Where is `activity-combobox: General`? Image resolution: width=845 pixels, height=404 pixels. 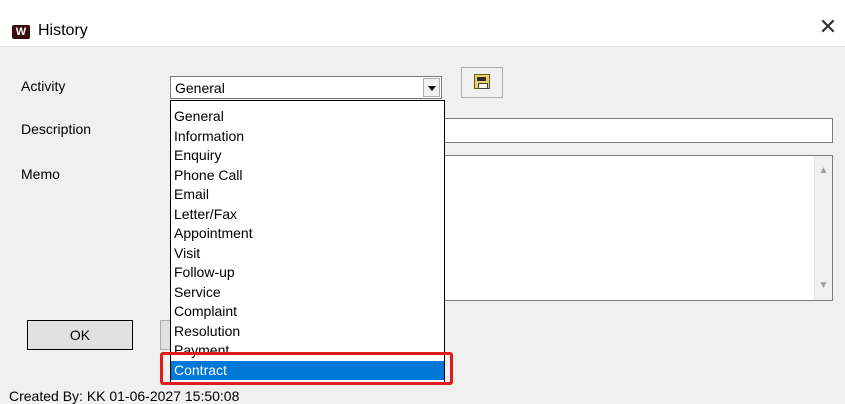 activity-combobox: General is located at coordinates (306, 87).